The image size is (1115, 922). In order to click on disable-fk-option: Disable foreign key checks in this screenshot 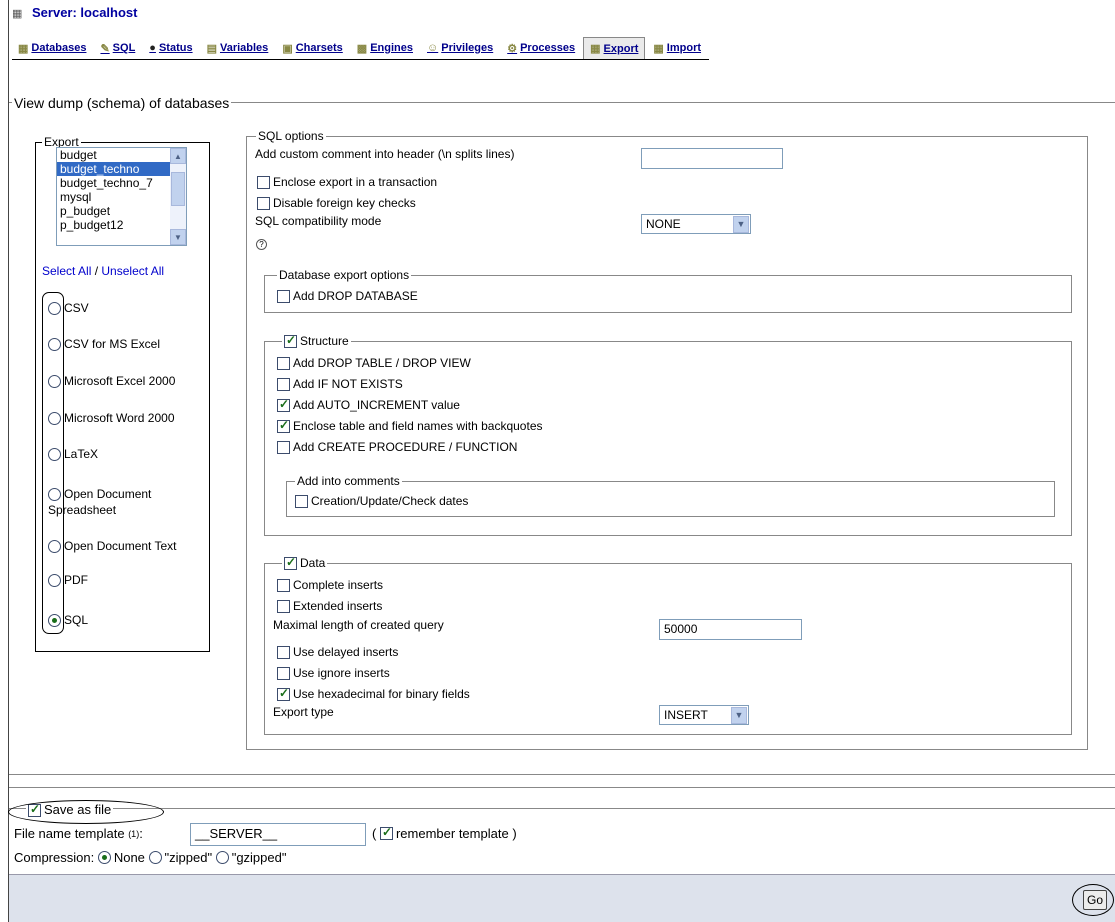, I will do `click(336, 203)`.